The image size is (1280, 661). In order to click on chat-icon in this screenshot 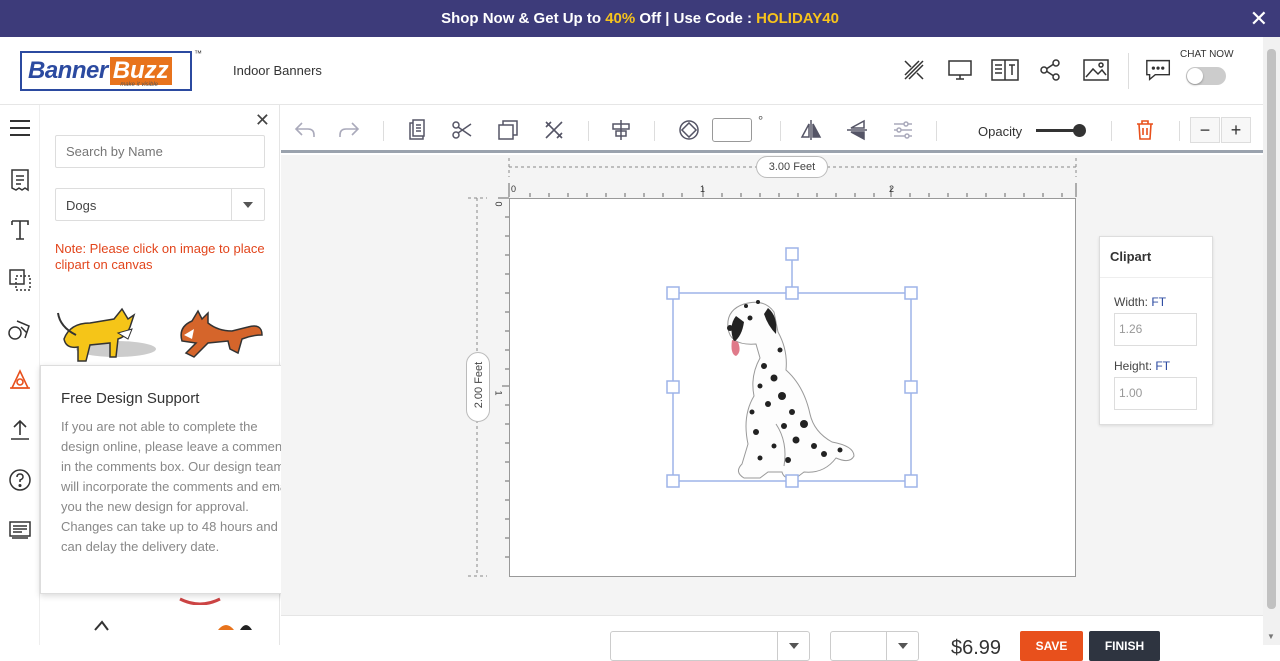, I will do `click(1159, 70)`.